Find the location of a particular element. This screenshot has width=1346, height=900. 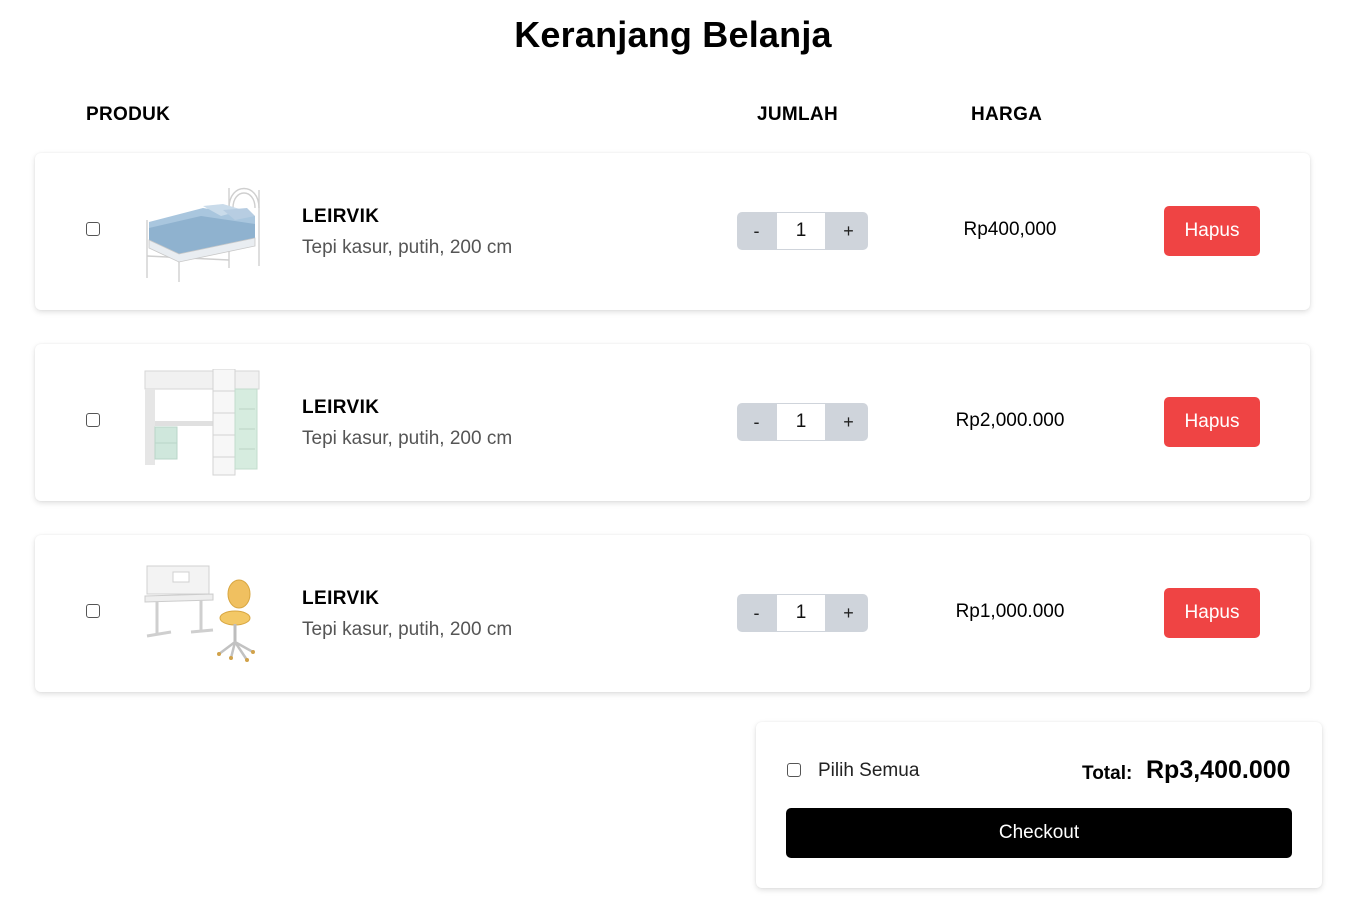

column-header-jumlah: JUMLAH is located at coordinates (797, 114).